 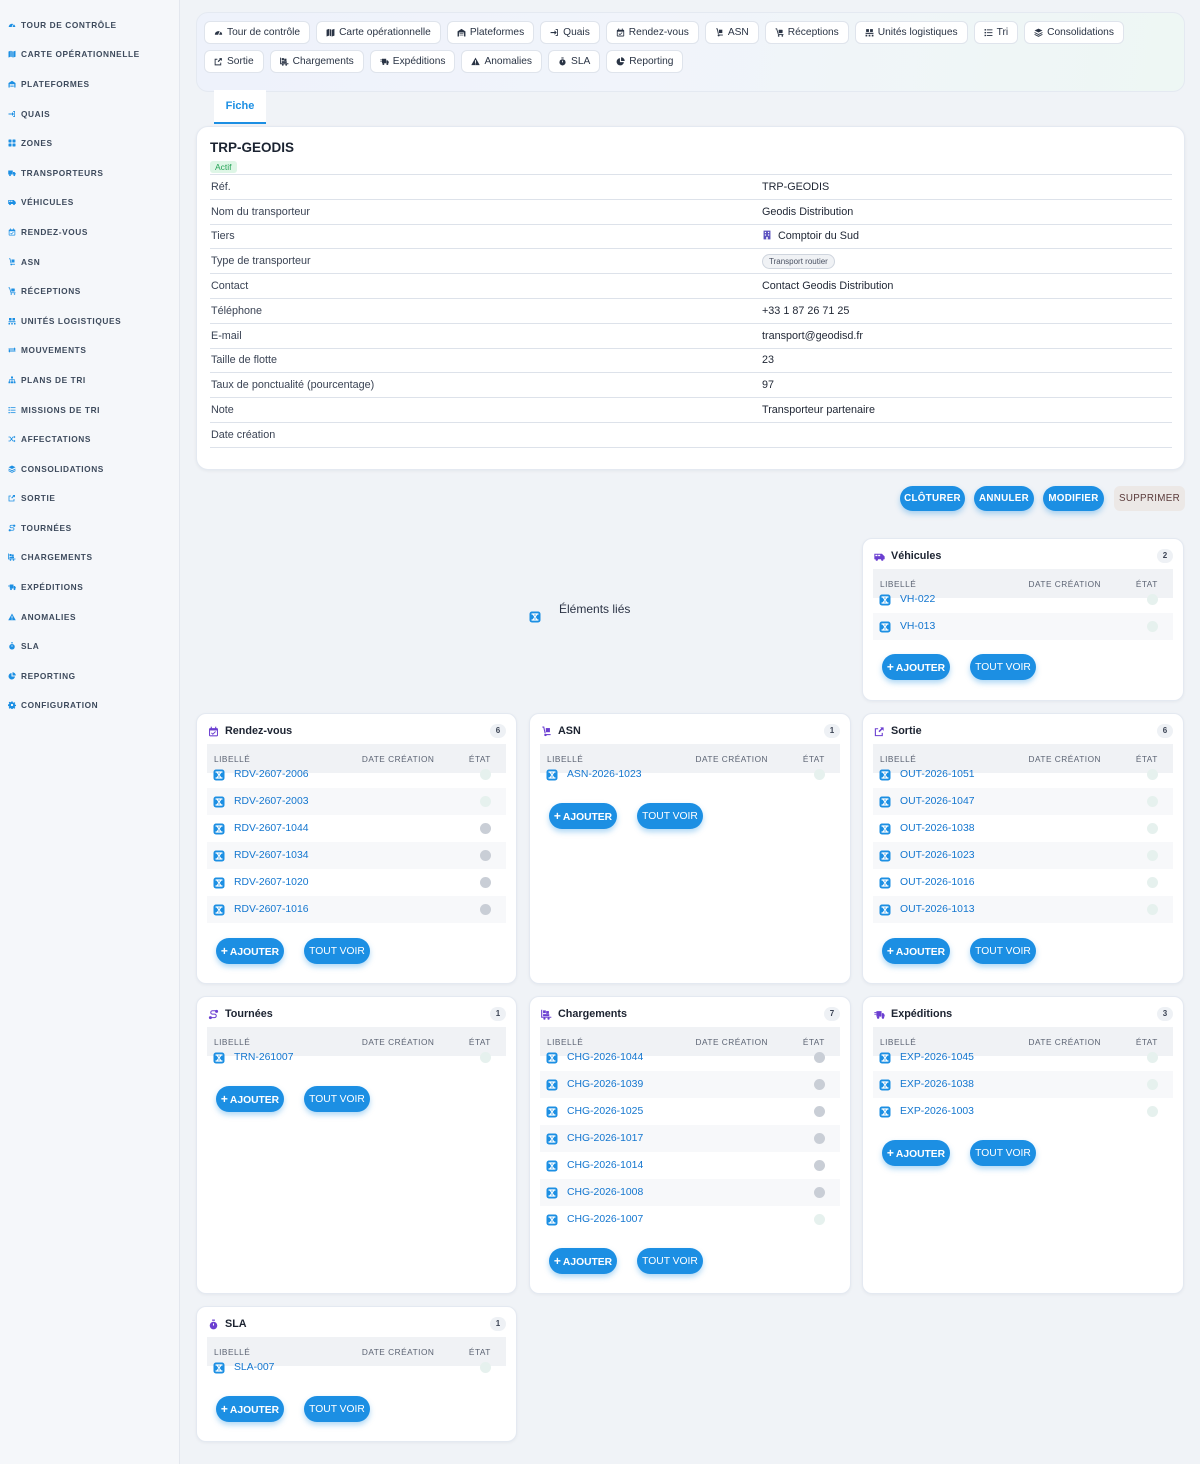 What do you see at coordinates (604, 774) in the screenshot?
I see `record-link: ASN-2026-1023` at bounding box center [604, 774].